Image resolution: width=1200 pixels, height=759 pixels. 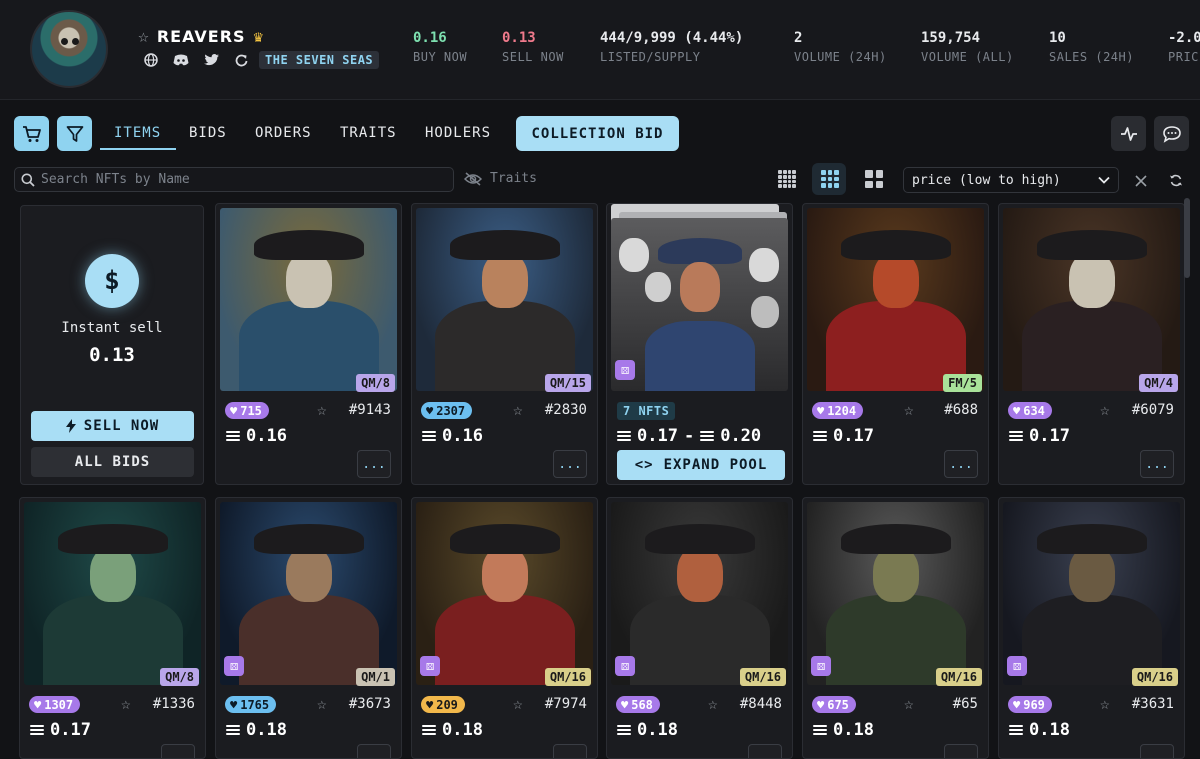 I want to click on tab-hodlers: HODLERS, so click(x=458, y=133).